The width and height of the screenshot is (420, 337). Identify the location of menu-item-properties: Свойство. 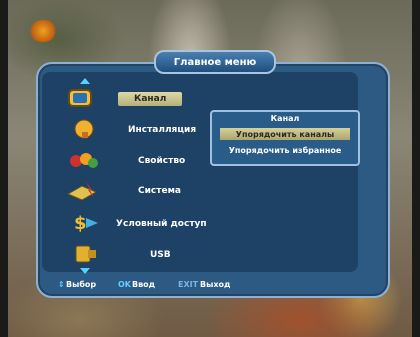
(161, 161).